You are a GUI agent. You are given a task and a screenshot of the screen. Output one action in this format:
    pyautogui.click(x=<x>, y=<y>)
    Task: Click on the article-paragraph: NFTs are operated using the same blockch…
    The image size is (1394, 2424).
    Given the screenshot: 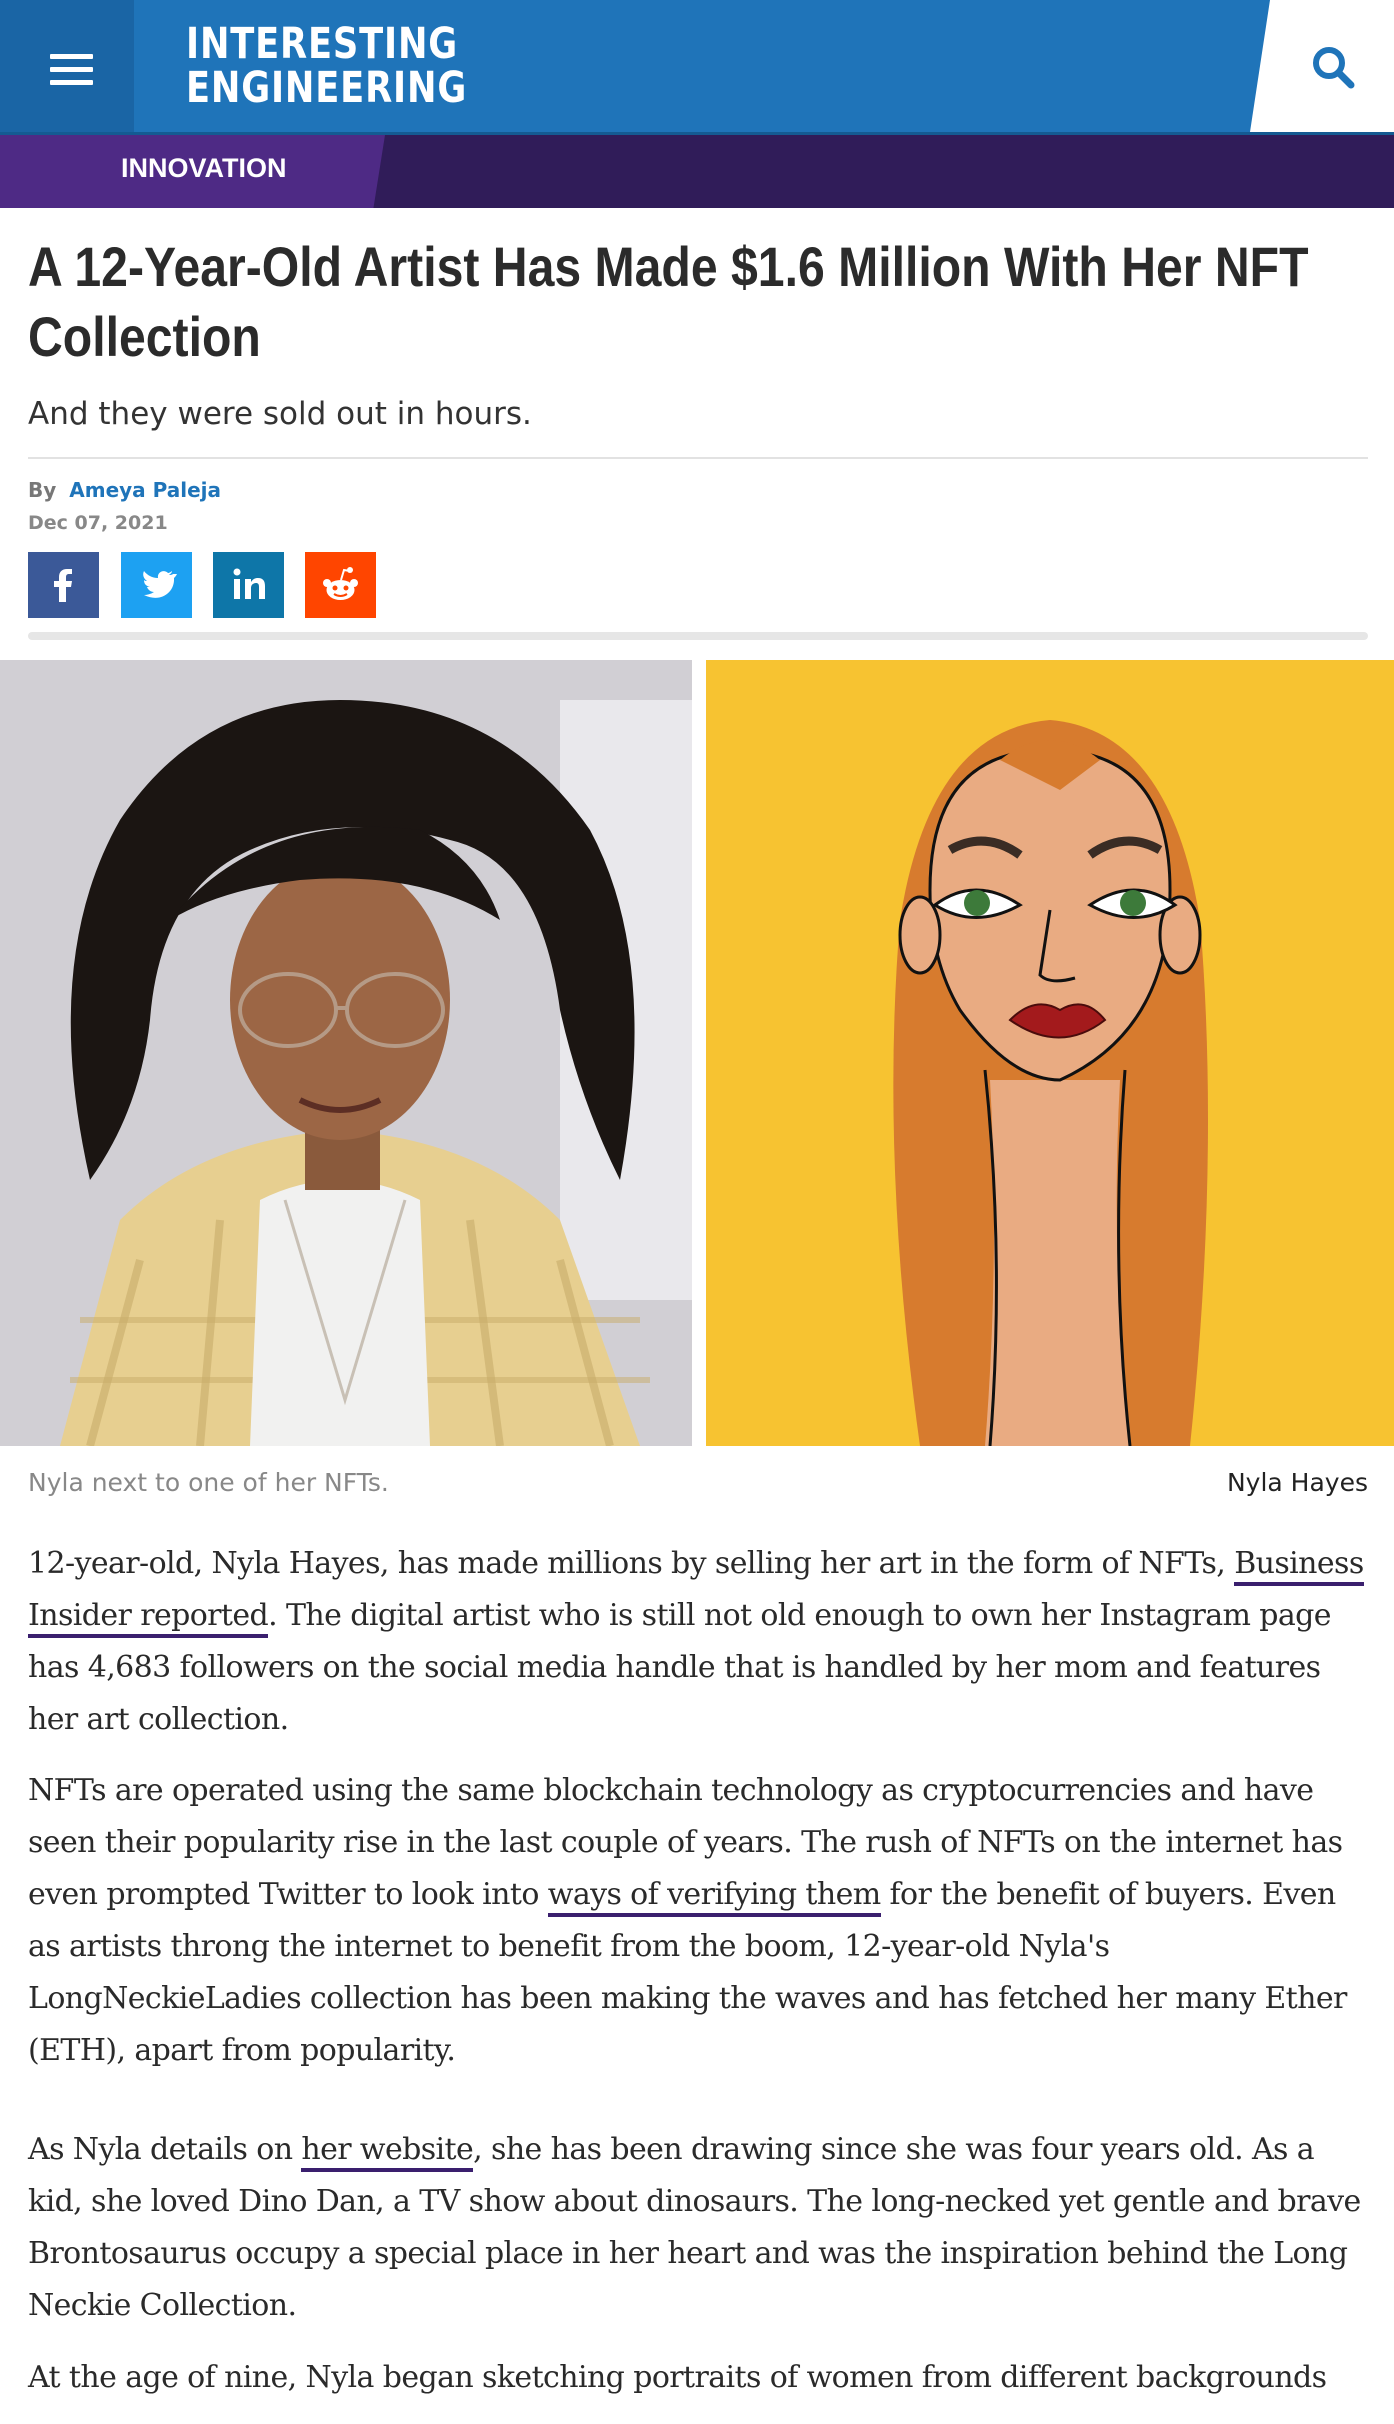 What is the action you would take?
    pyautogui.click(x=700, y=1921)
    